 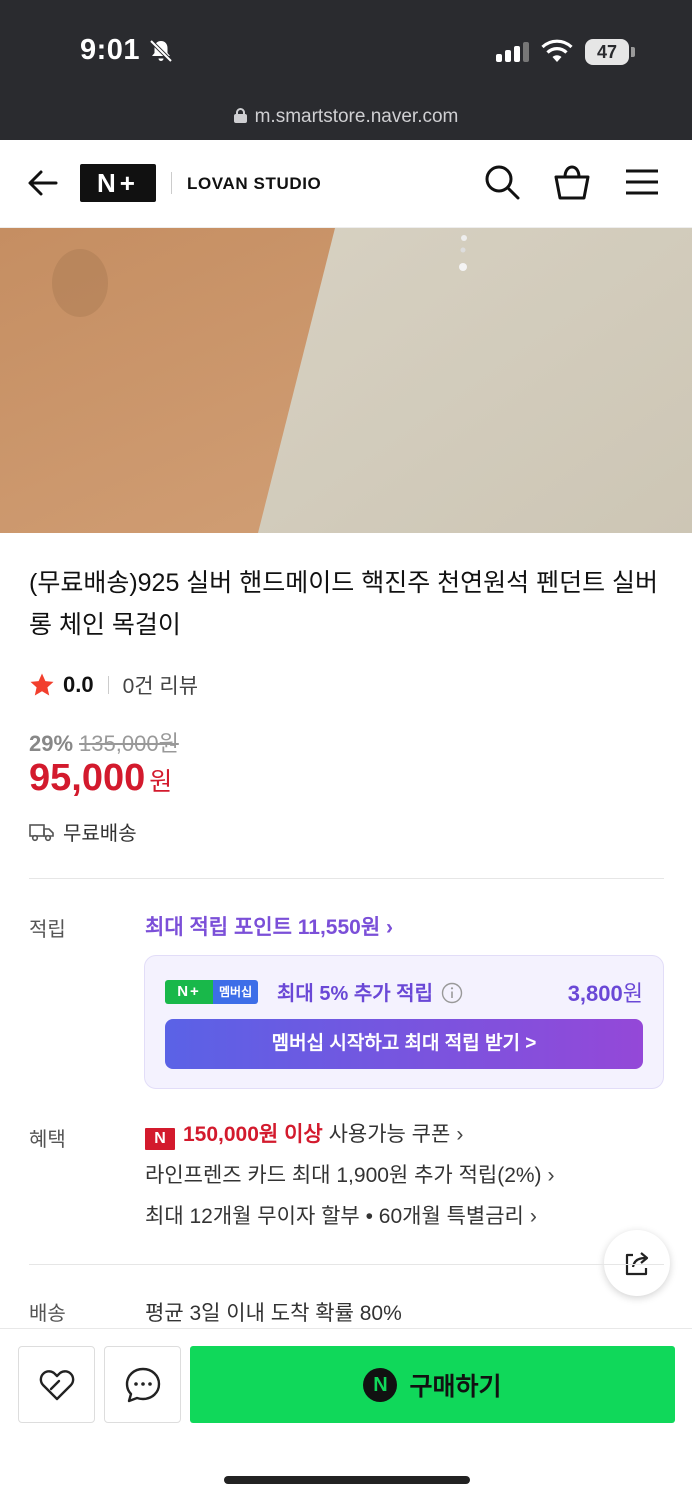 I want to click on info-icon, so click(x=452, y=993).